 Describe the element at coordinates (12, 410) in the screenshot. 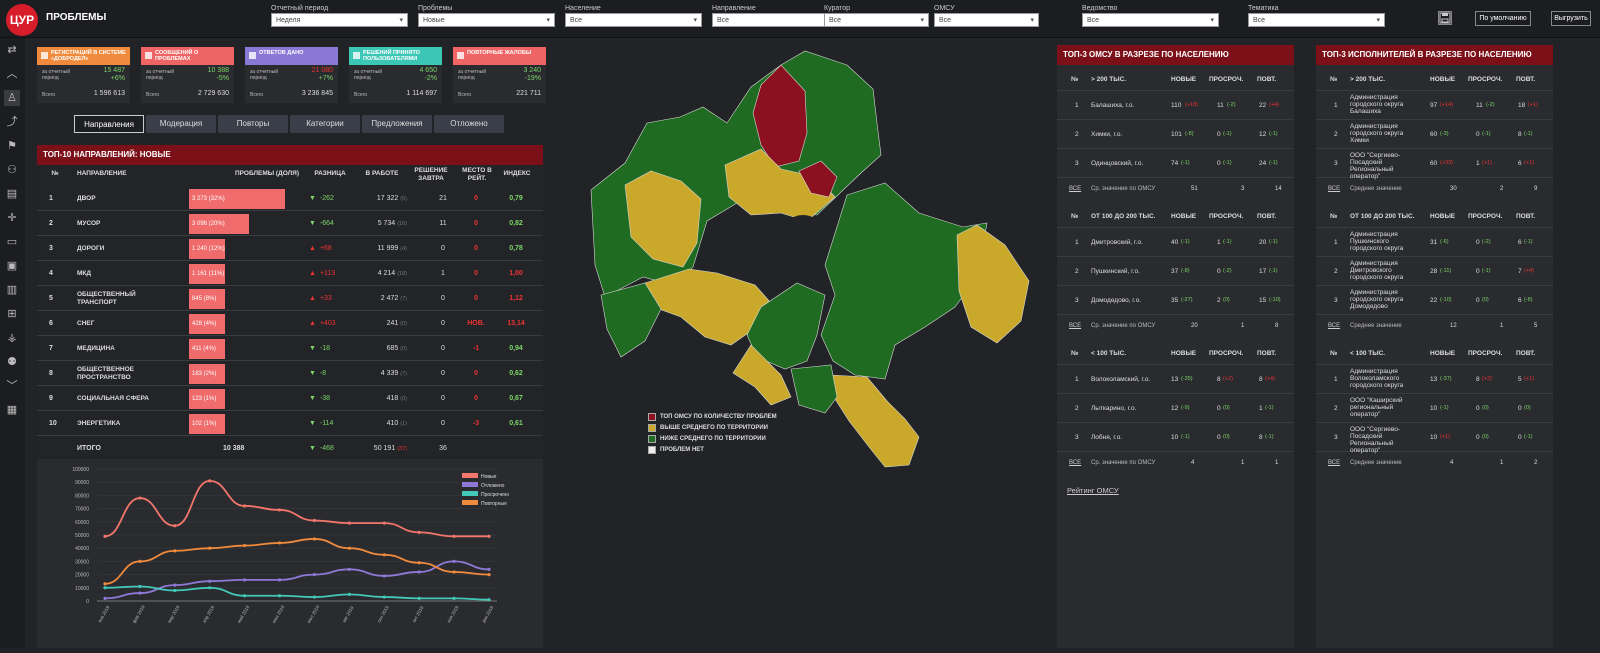

I see `notes-icon: ▦` at that location.